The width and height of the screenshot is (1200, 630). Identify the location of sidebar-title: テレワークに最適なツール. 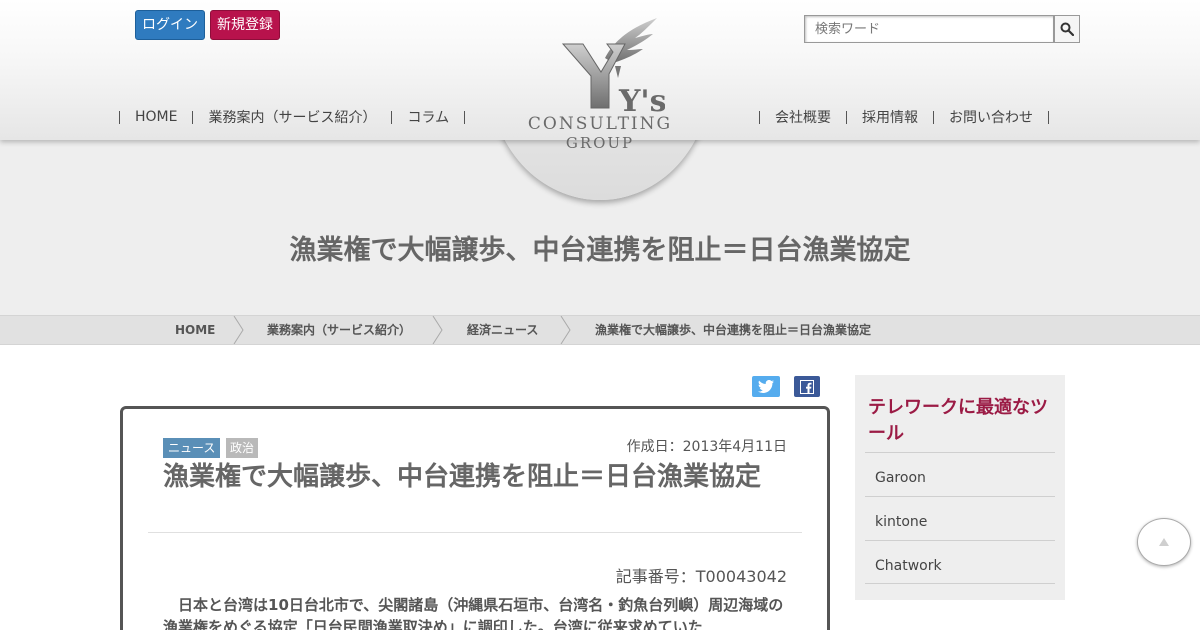
(958, 420).